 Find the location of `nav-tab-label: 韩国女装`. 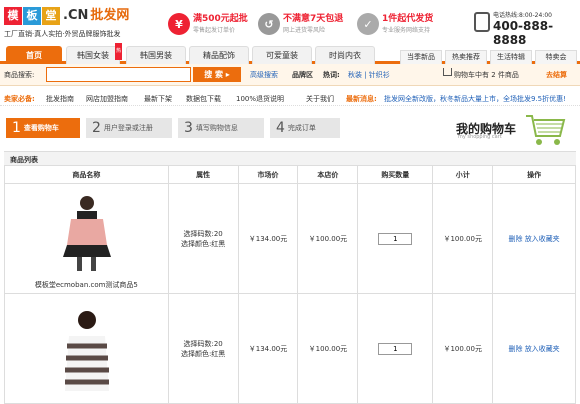

nav-tab-label: 韩国女装 is located at coordinates (93, 55).